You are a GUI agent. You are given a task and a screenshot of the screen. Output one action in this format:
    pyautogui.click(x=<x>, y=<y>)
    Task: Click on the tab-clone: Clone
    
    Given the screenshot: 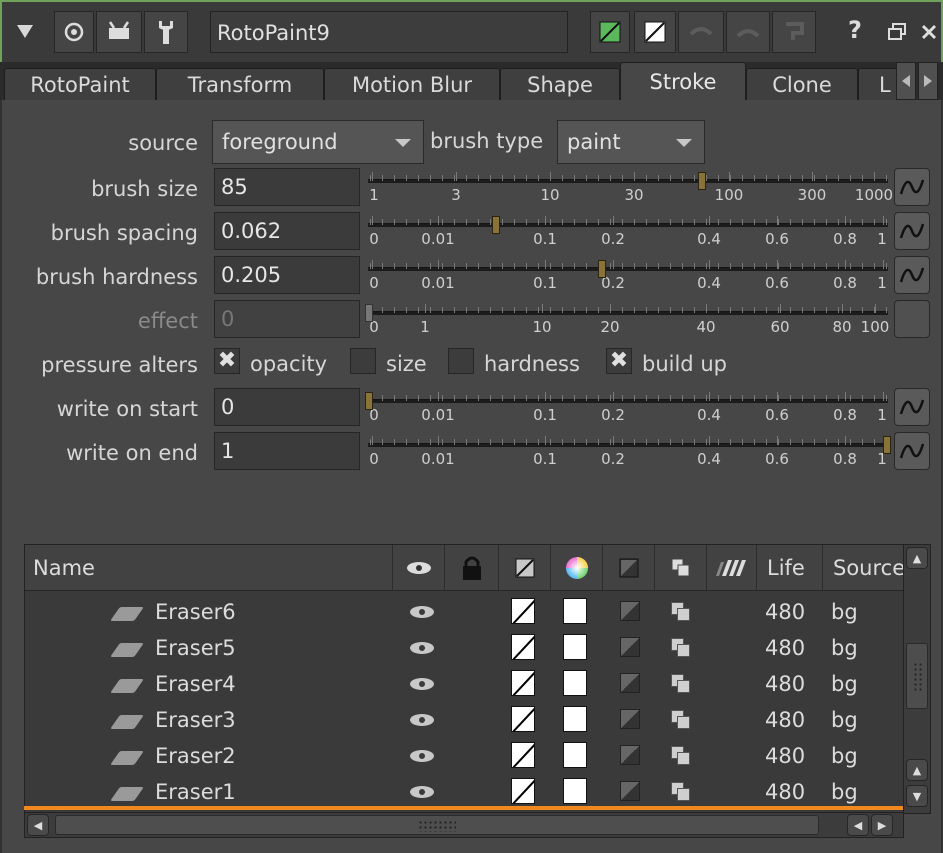 What is the action you would take?
    pyautogui.click(x=802, y=84)
    